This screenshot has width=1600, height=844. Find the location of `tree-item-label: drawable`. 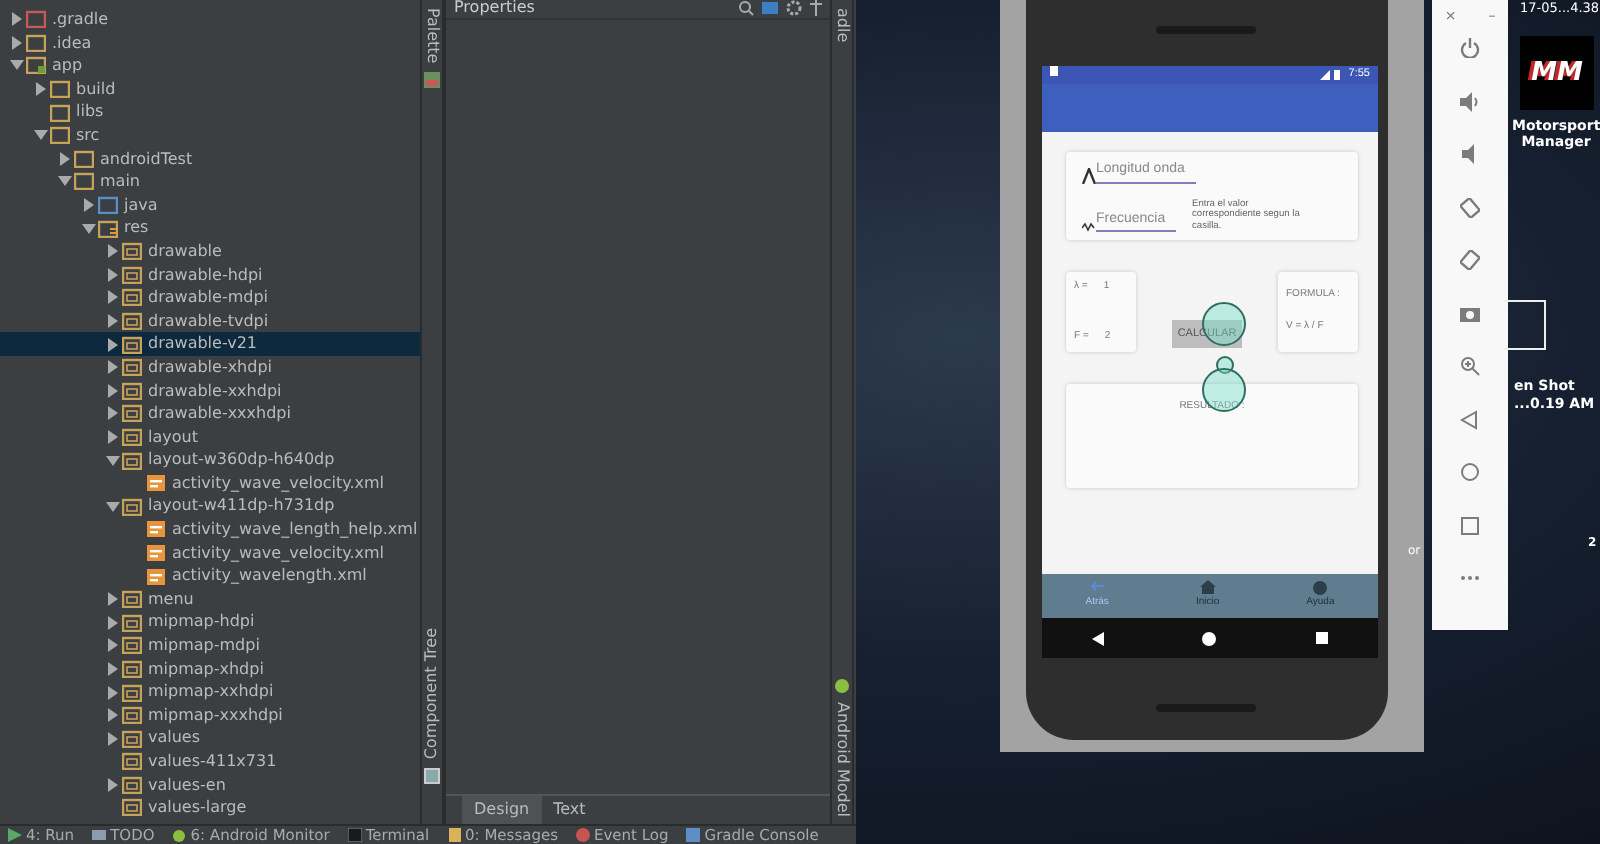

tree-item-label: drawable is located at coordinates (185, 251).